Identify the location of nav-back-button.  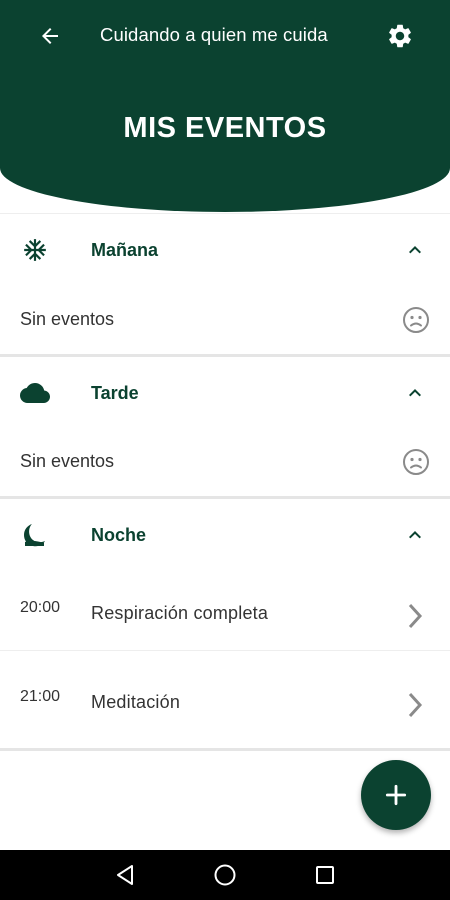
(125, 875).